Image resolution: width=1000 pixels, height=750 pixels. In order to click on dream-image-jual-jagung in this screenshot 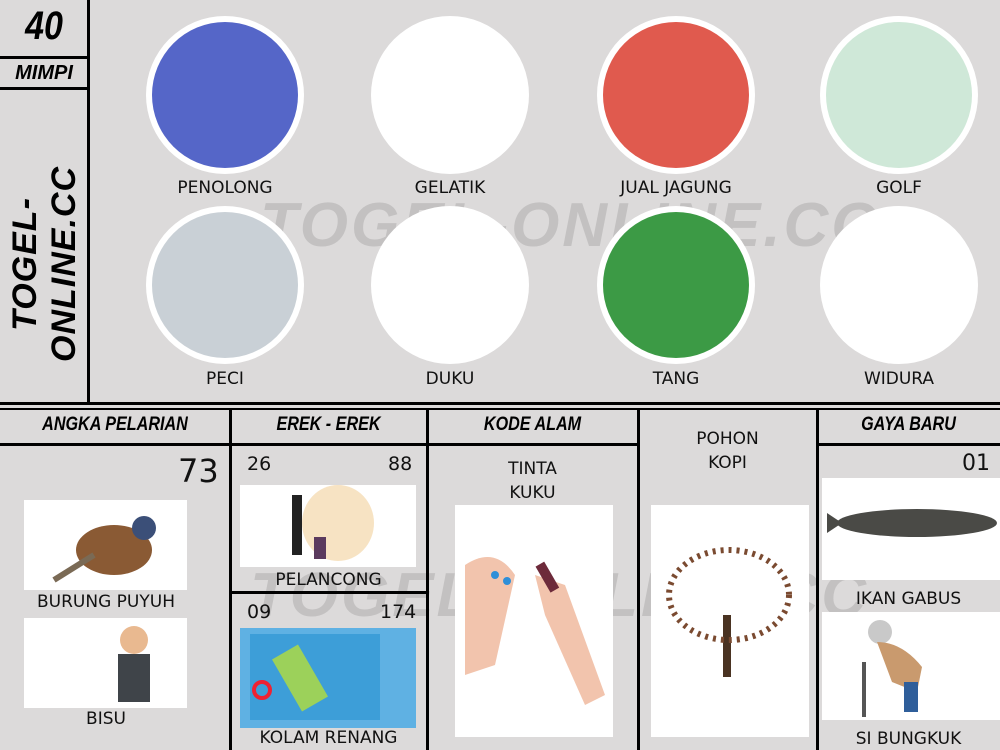, I will do `click(676, 95)`.